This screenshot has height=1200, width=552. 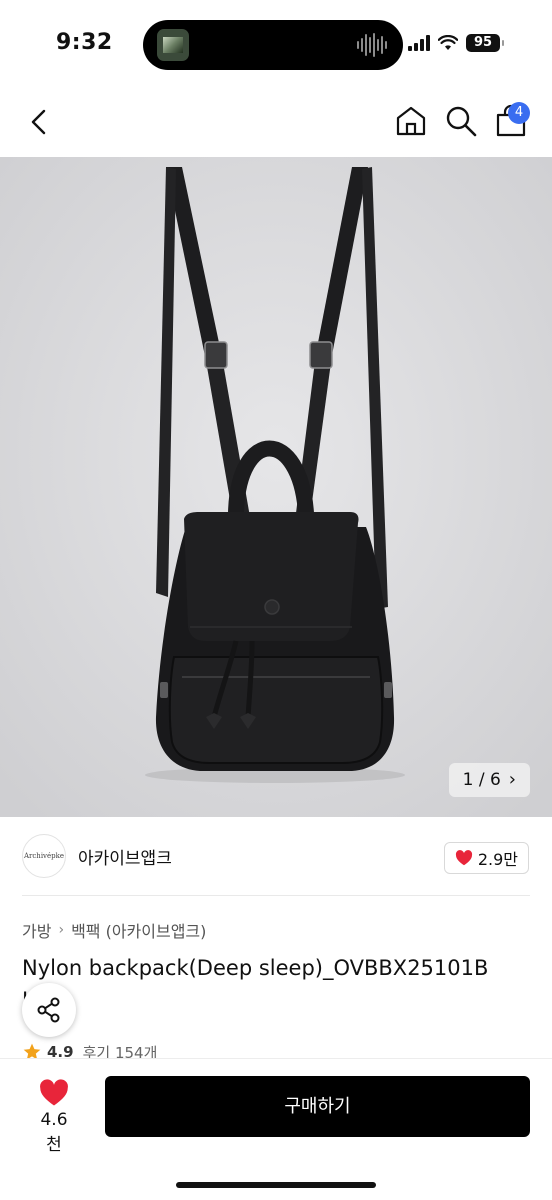 I want to click on share-button, so click(x=49, y=1010).